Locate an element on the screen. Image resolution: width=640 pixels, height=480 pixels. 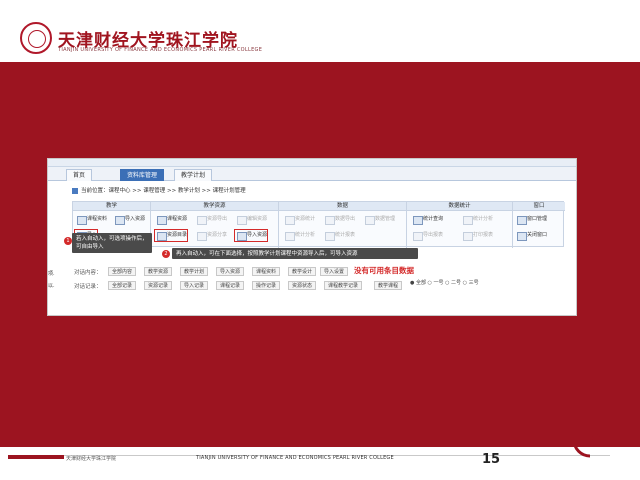
row2-button: 资源状态 is located at coordinates (302, 285).